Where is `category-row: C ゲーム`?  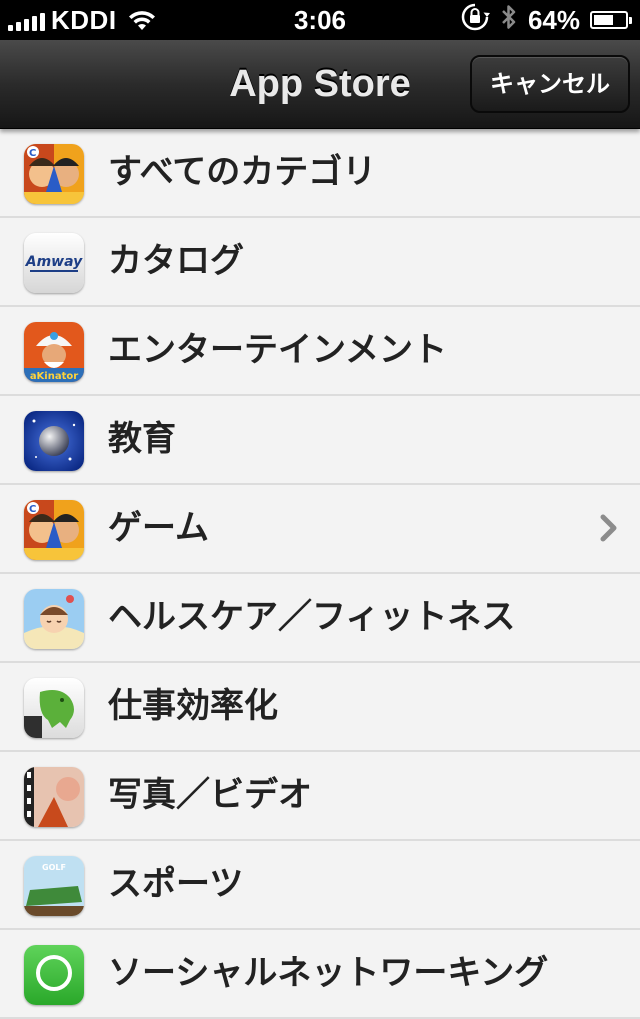 category-row: C ゲーム is located at coordinates (320, 529).